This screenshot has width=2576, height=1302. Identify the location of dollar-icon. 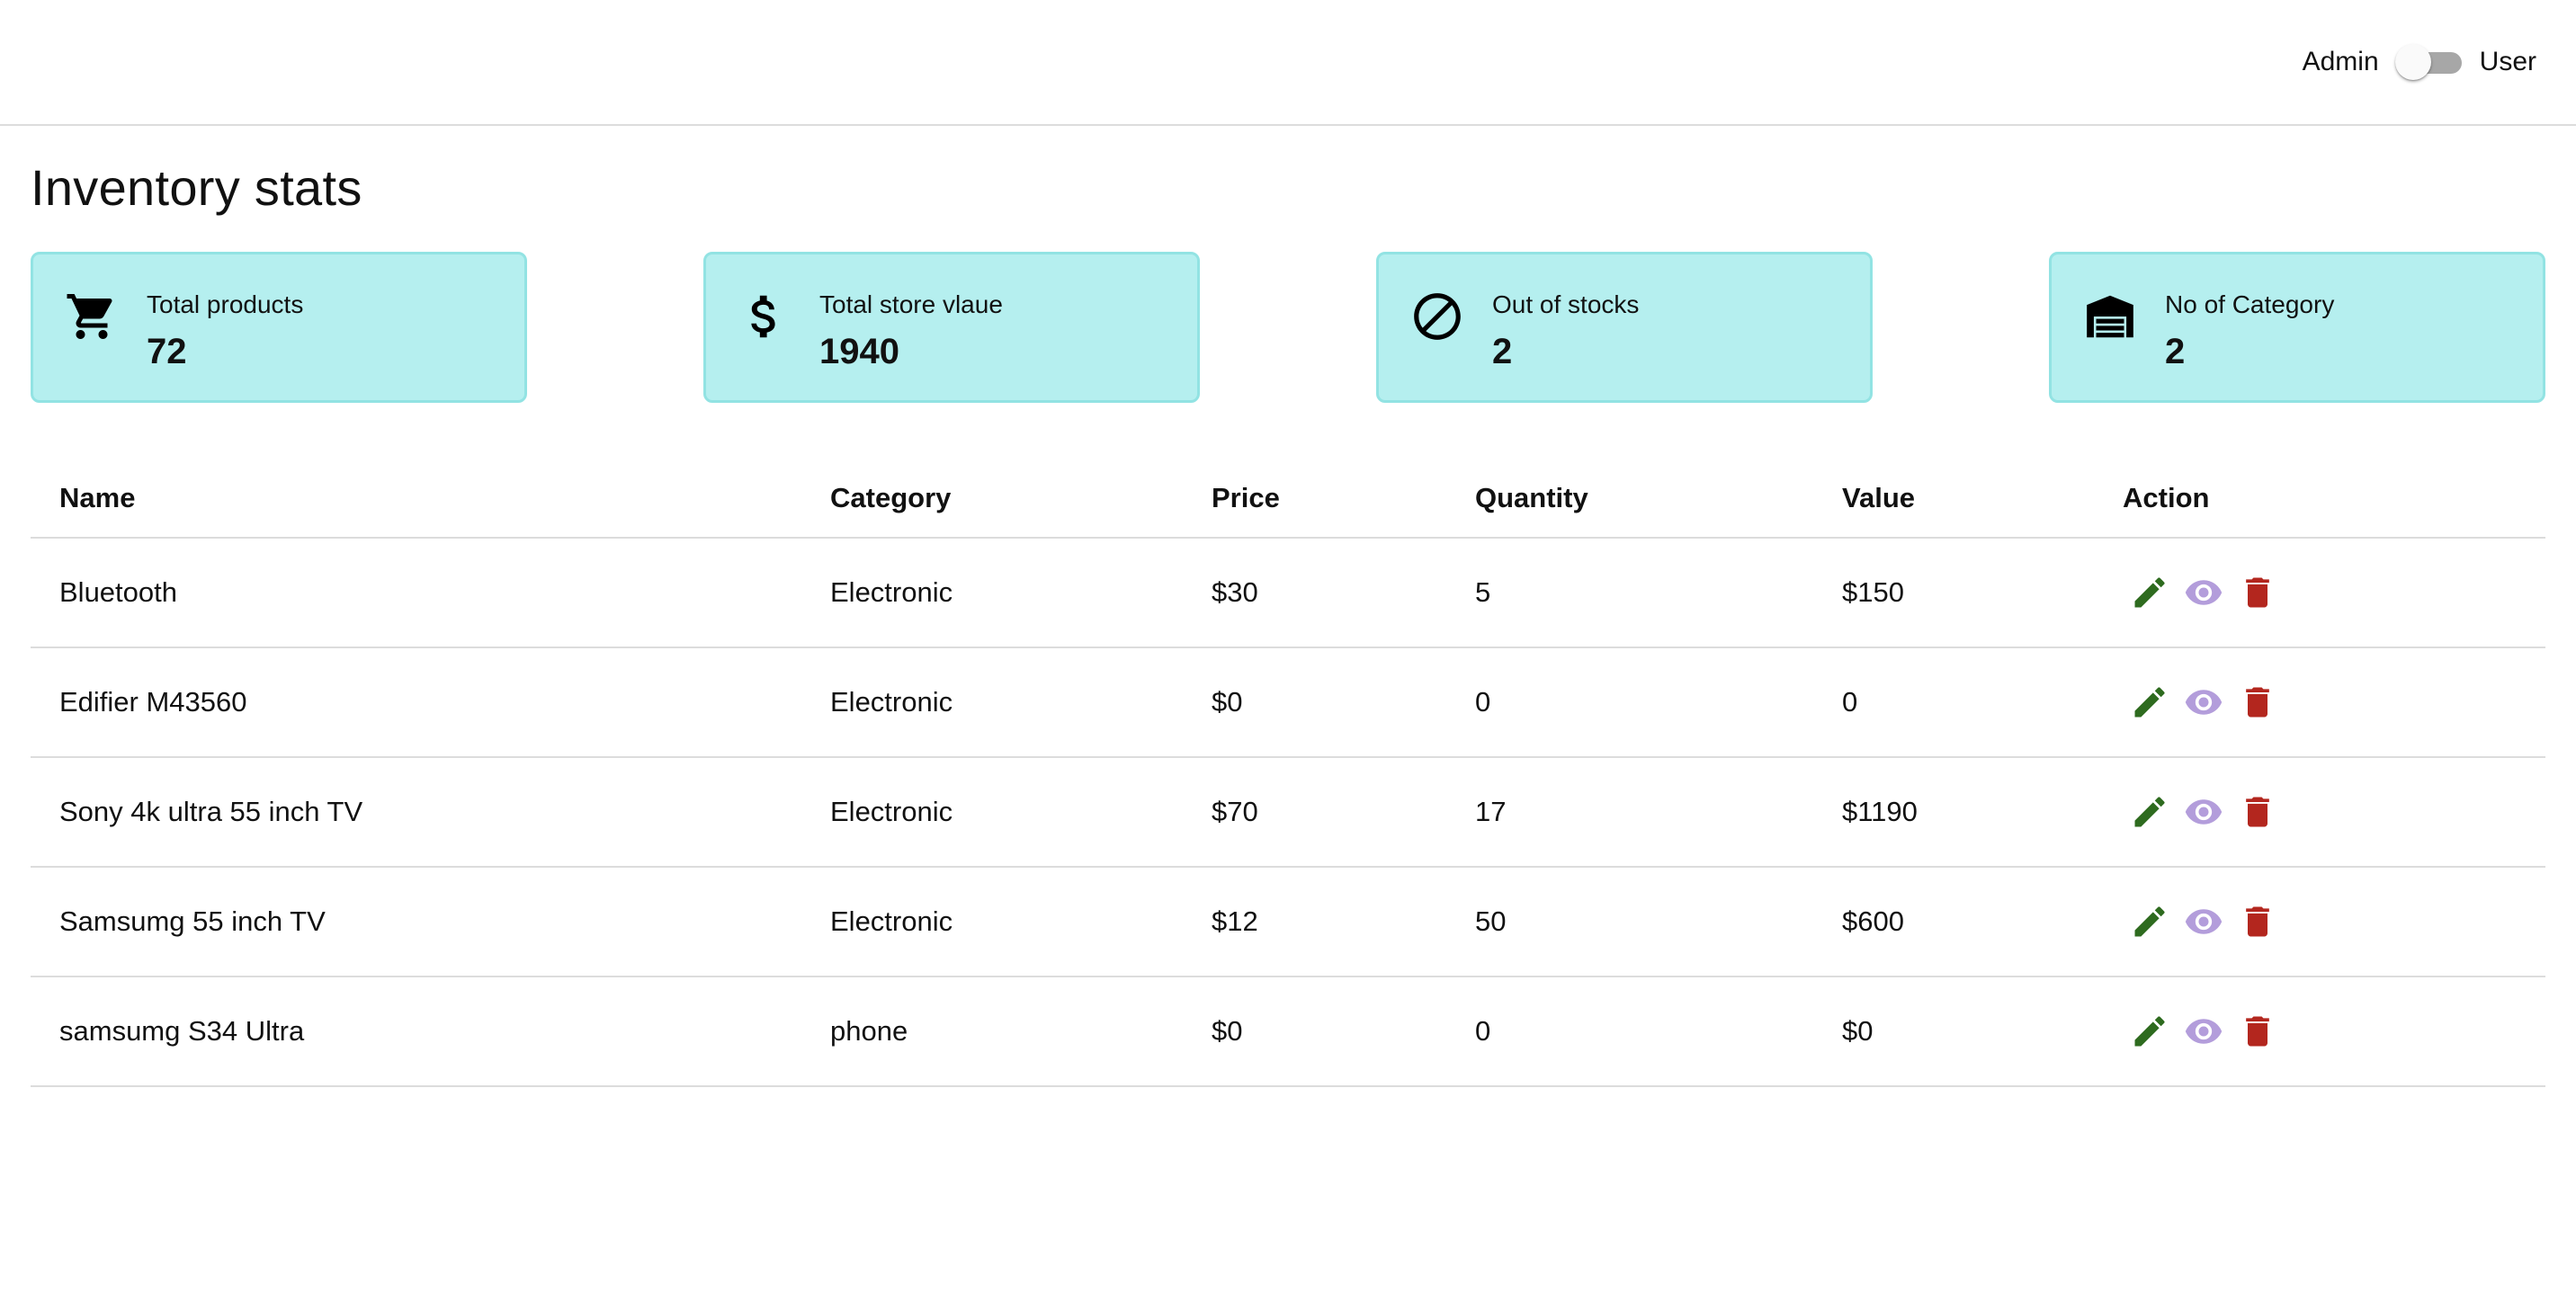
(764, 316).